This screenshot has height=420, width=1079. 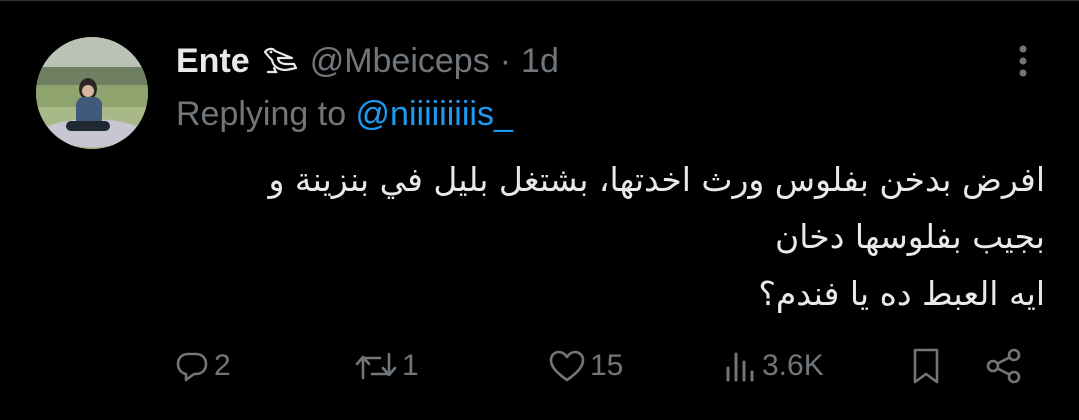 What do you see at coordinates (213, 61) in the screenshot?
I see `author-name: Ente` at bounding box center [213, 61].